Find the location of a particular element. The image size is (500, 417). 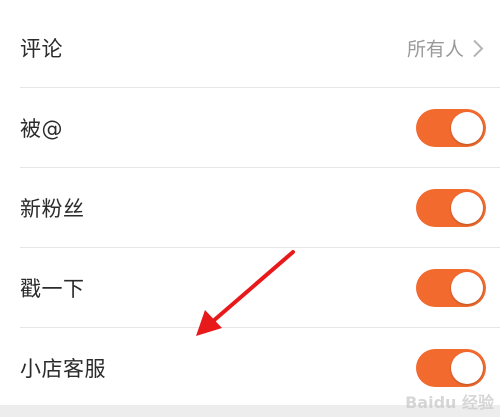

new-followers-toggle is located at coordinates (451, 208).